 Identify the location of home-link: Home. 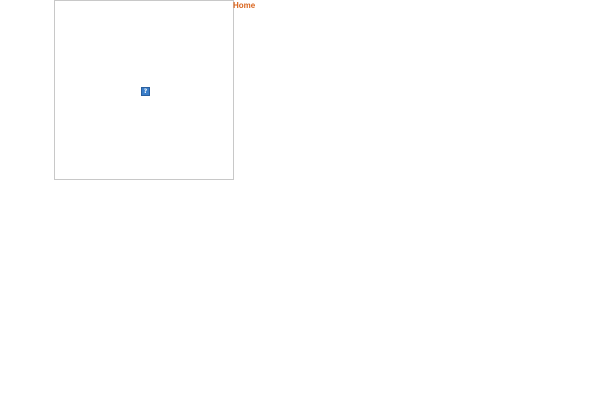
(244, 6).